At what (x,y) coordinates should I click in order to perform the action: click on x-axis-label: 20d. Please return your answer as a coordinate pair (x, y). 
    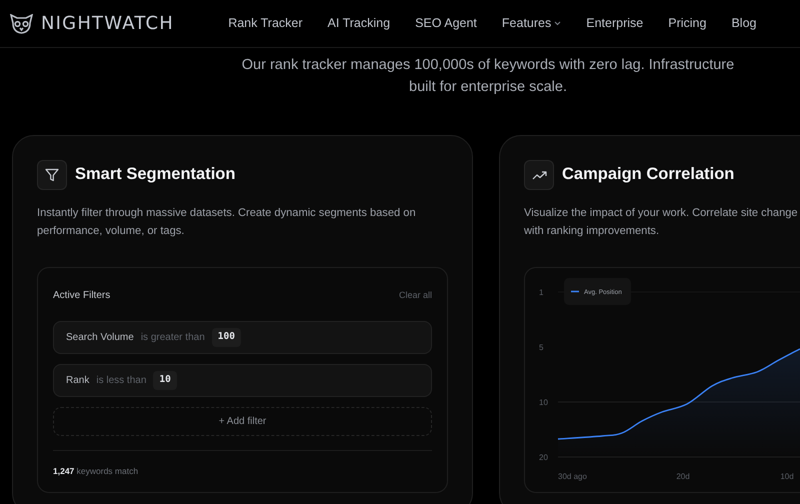
    Looking at the image, I should click on (683, 476).